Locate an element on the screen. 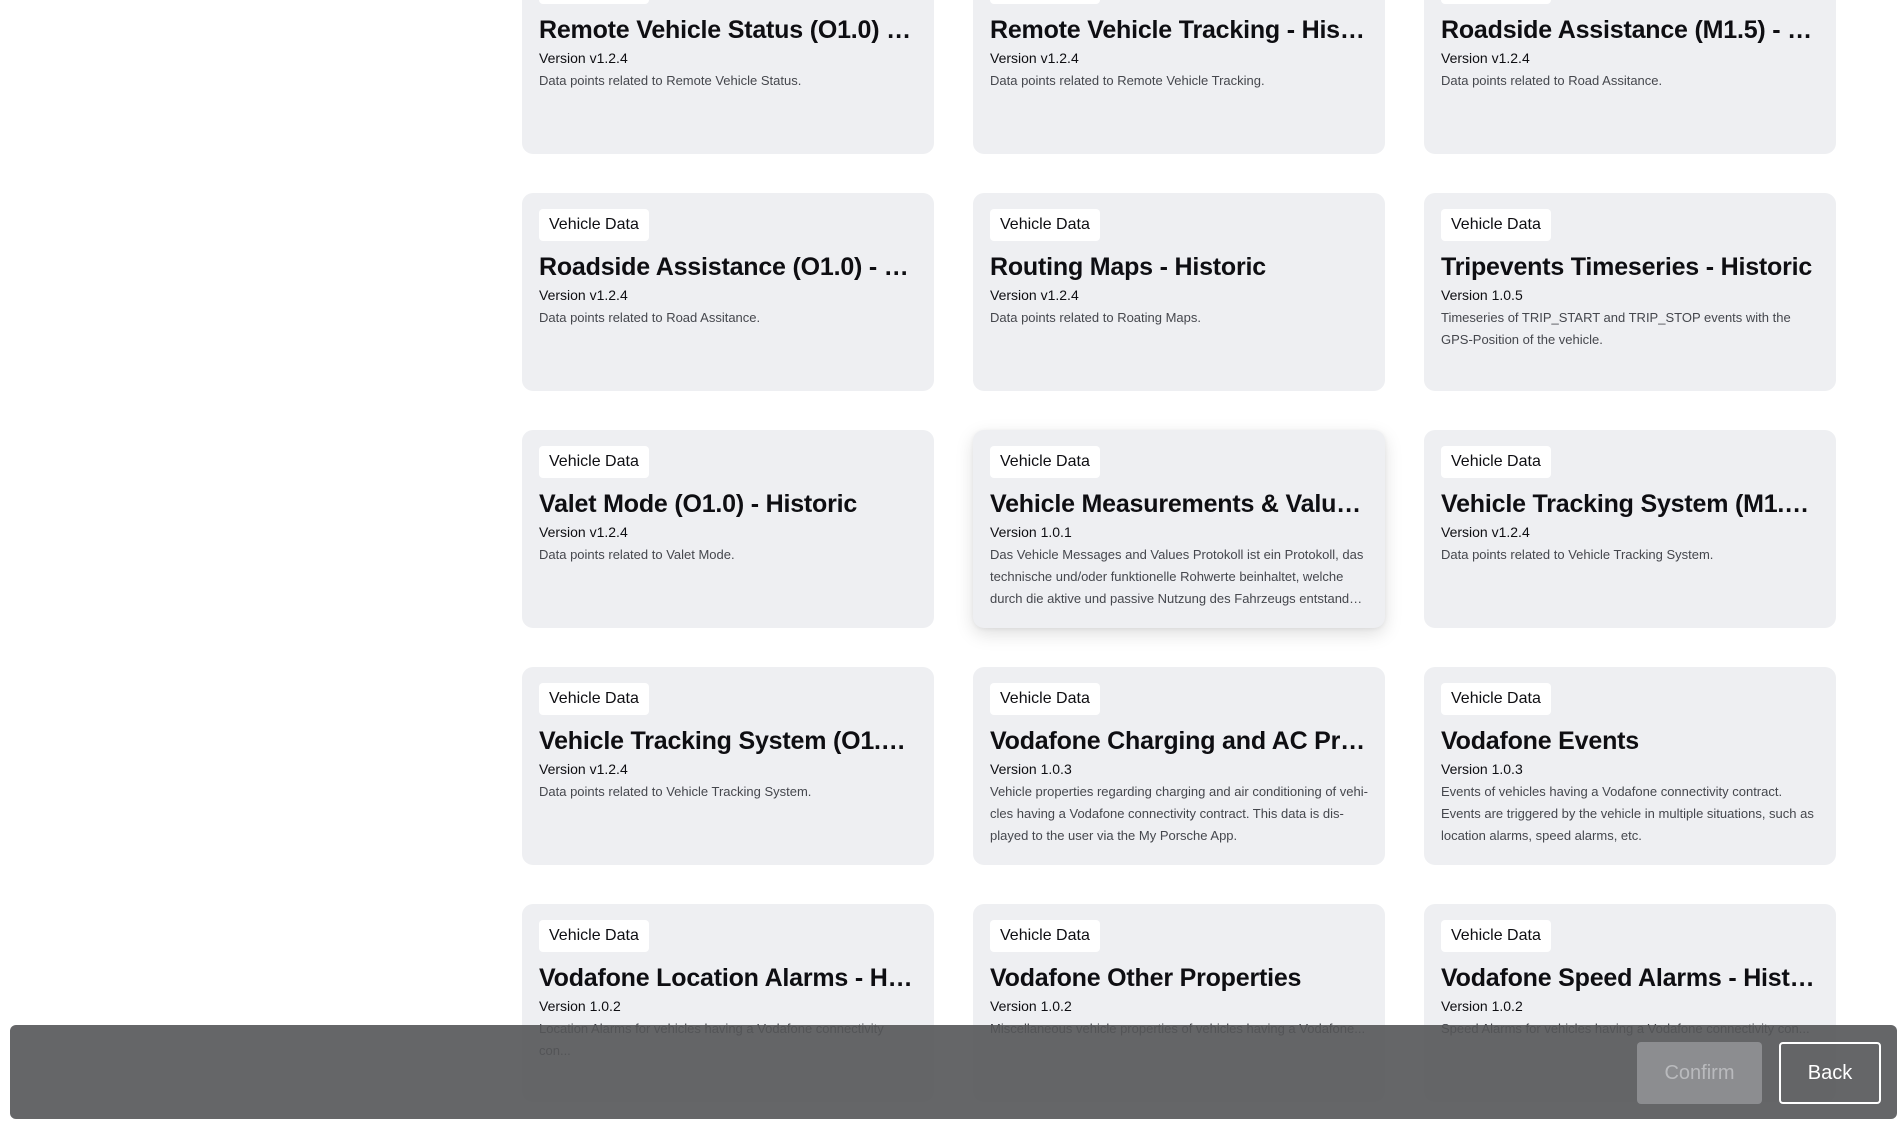  card-title: Roadside Assistance (O1.0) - Historic is located at coordinates (728, 267).